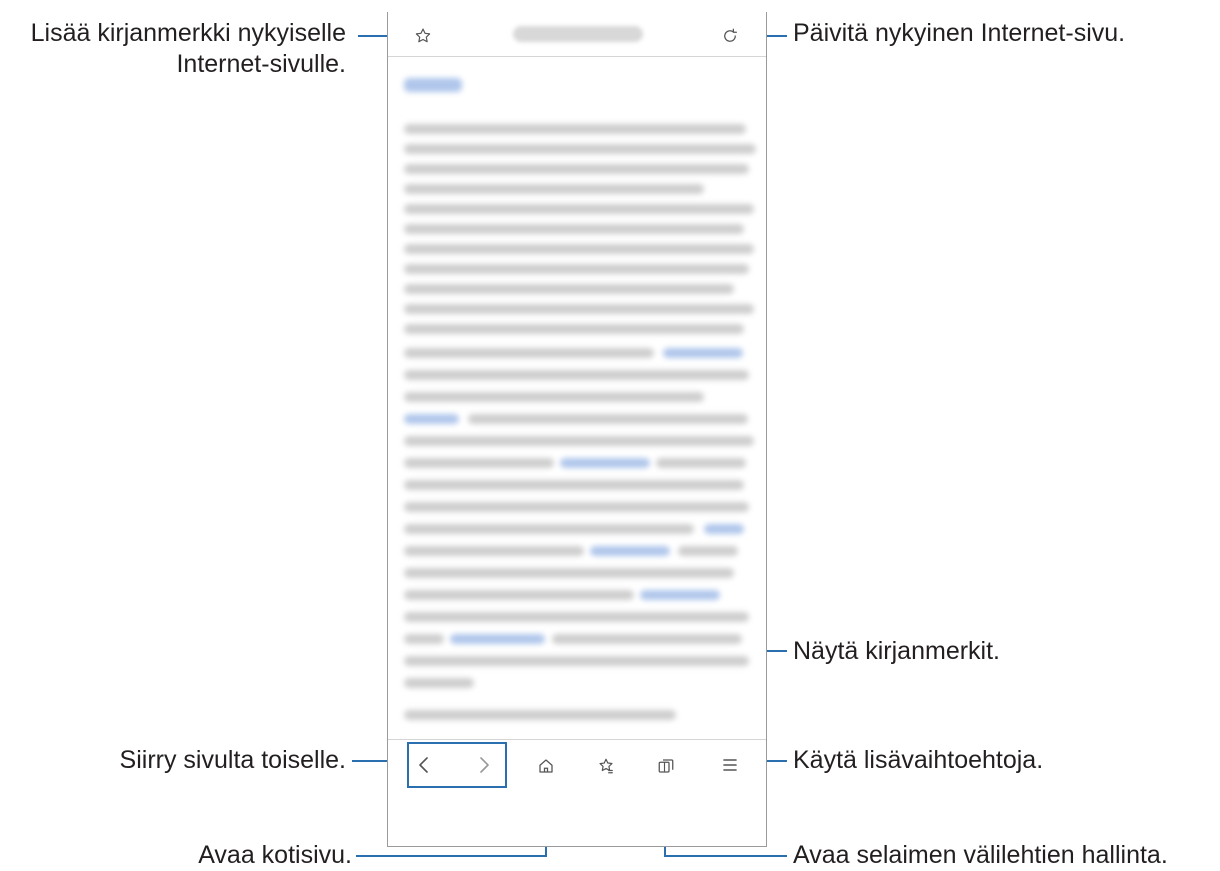 This screenshot has height=871, width=1220. What do you see at coordinates (423, 36) in the screenshot?
I see `star-outline-icon` at bounding box center [423, 36].